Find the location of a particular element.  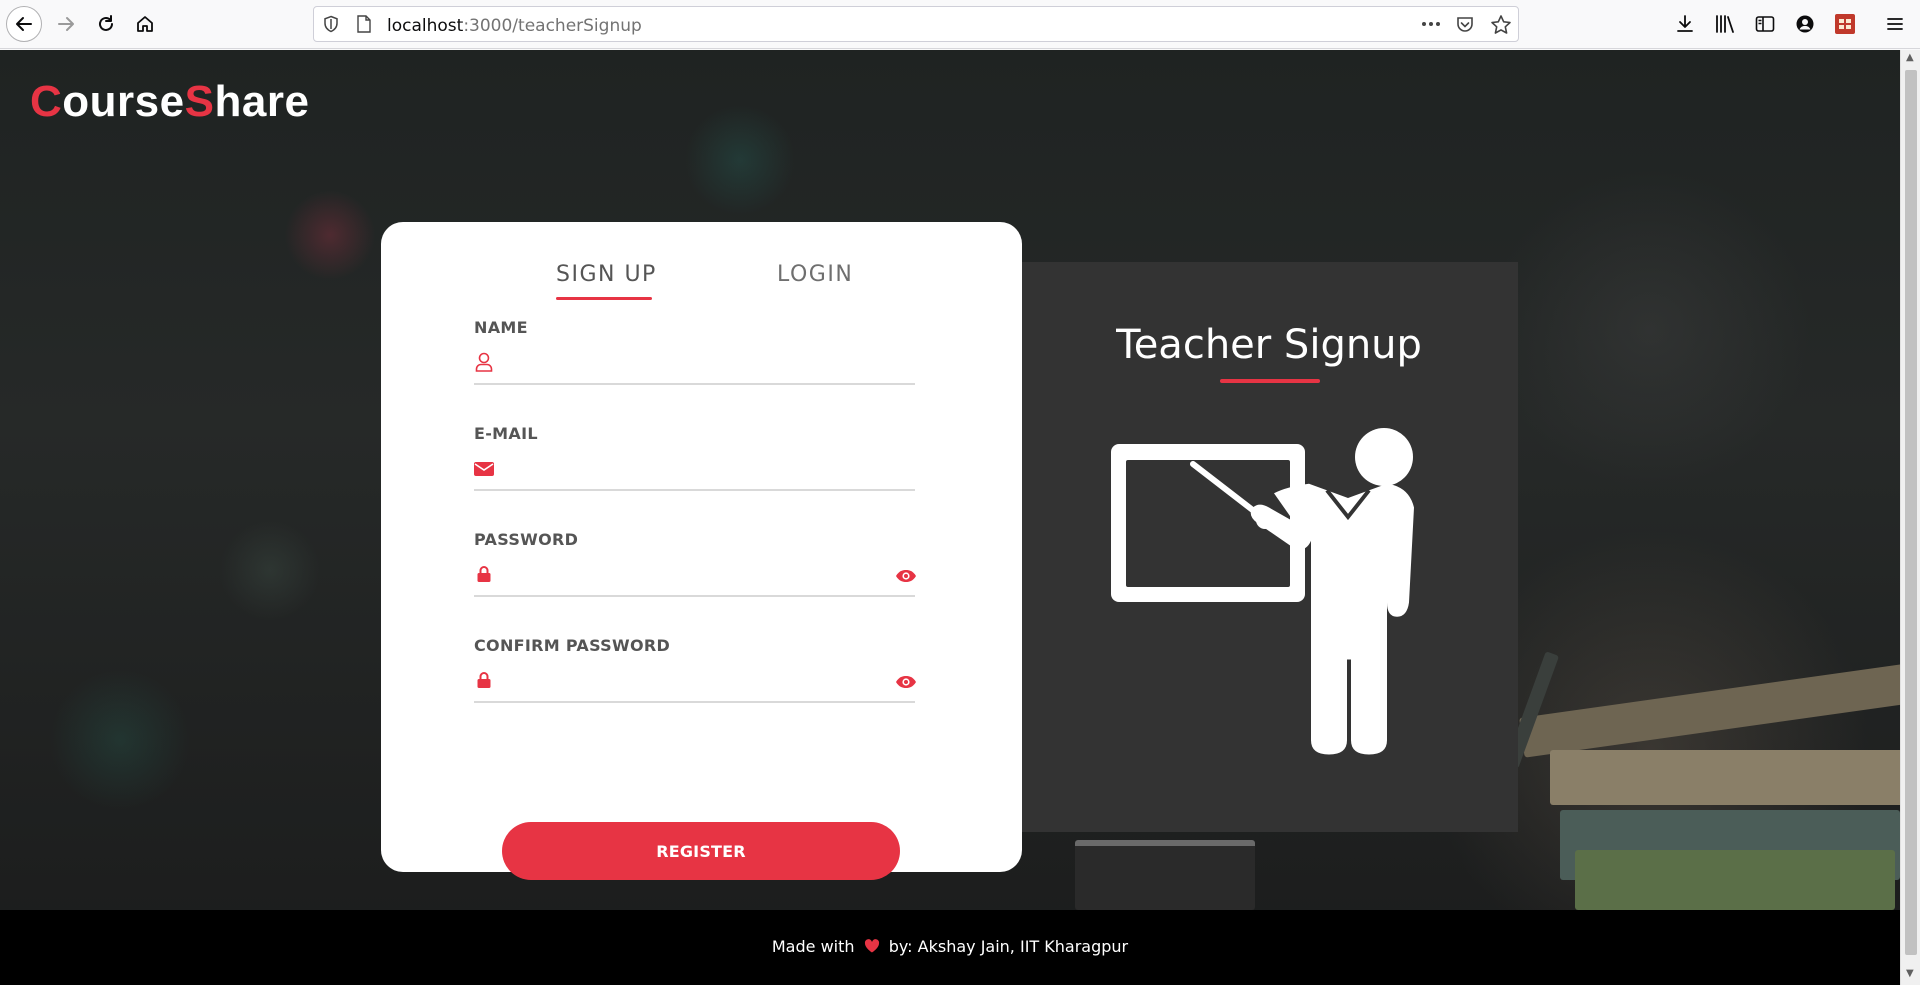

tab-sign-up: SIGN UP is located at coordinates (606, 274).